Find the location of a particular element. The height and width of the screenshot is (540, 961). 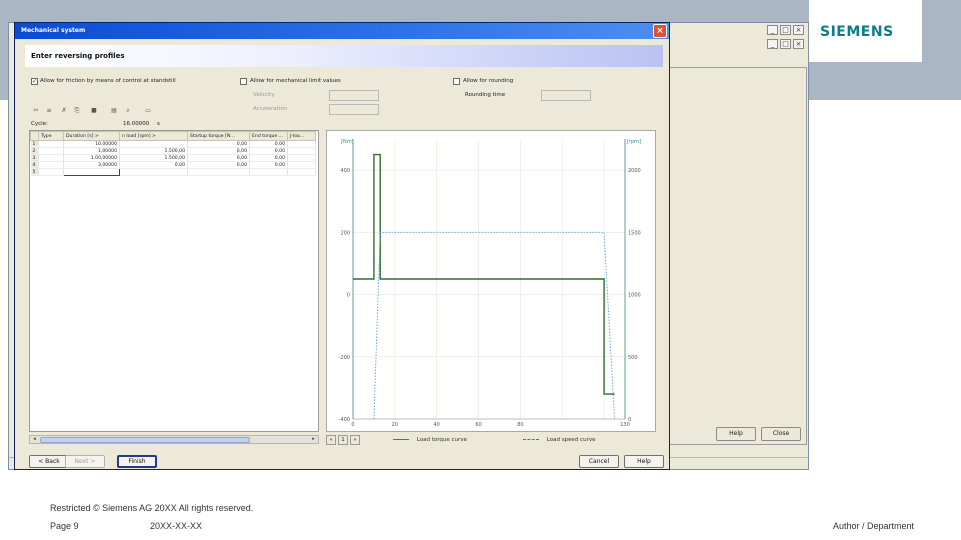

right-axis-label: [rpm] is located at coordinates (634, 142).